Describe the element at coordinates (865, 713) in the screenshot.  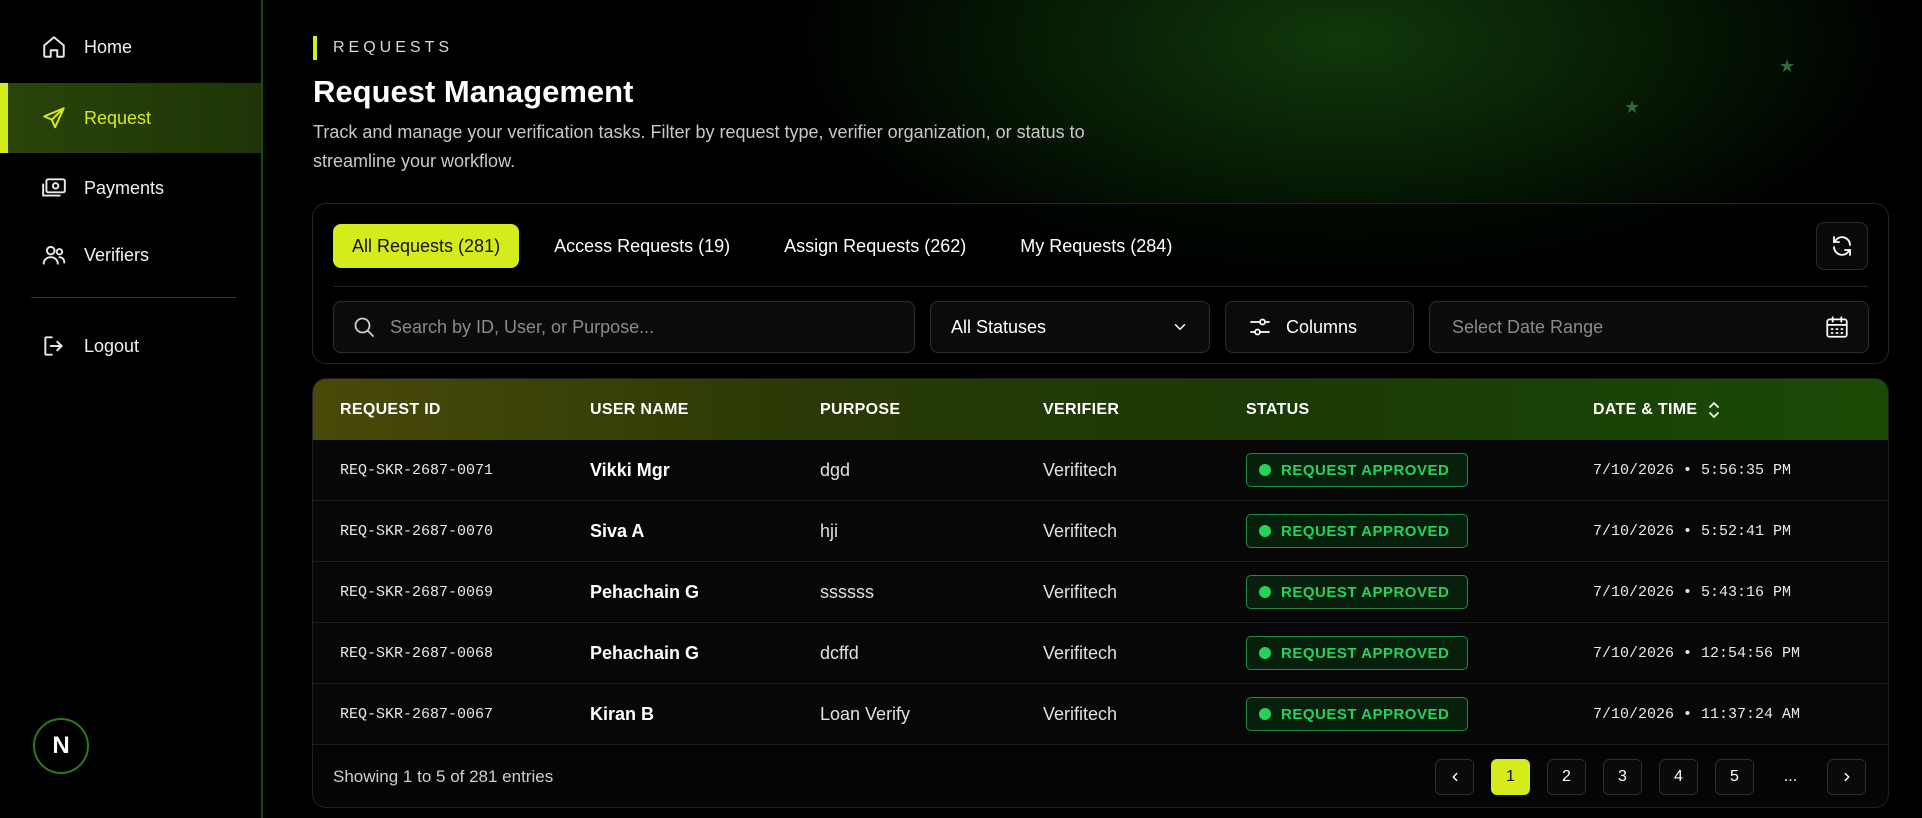
I see `cell-purpose: Loan Verify` at that location.